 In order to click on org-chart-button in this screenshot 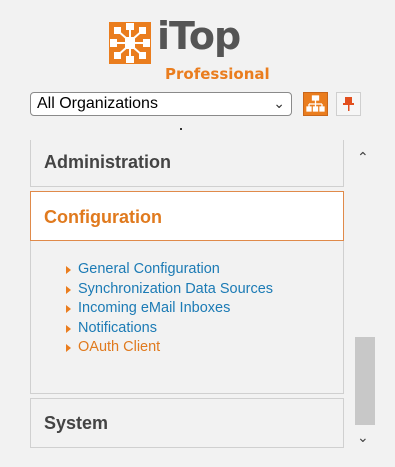, I will do `click(315, 104)`.